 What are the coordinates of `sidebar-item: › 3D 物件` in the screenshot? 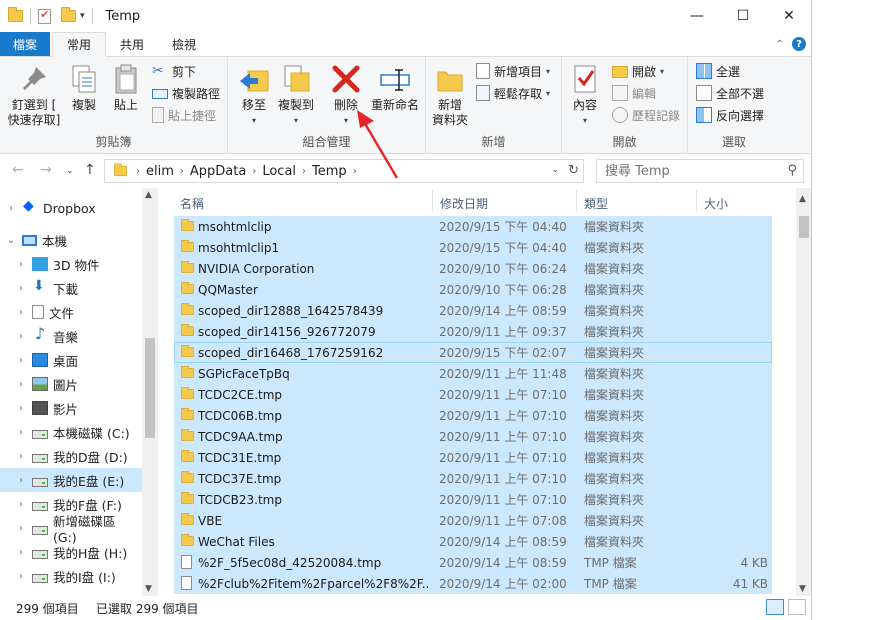 It's located at (71, 264).